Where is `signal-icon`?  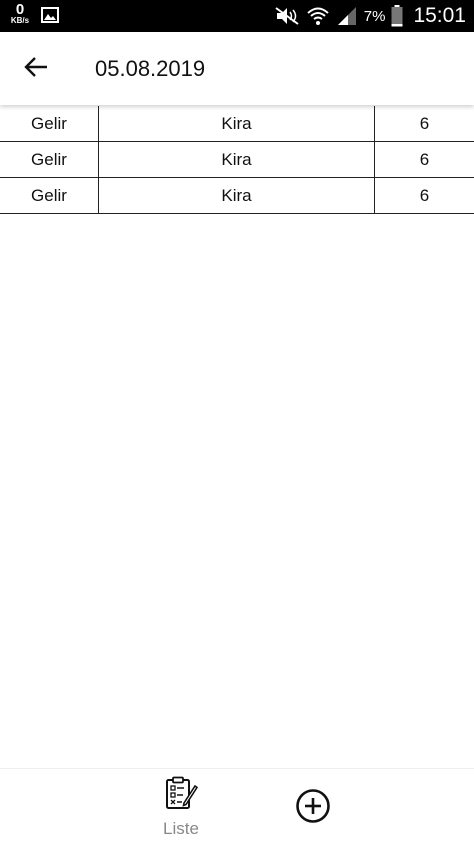 signal-icon is located at coordinates (347, 16).